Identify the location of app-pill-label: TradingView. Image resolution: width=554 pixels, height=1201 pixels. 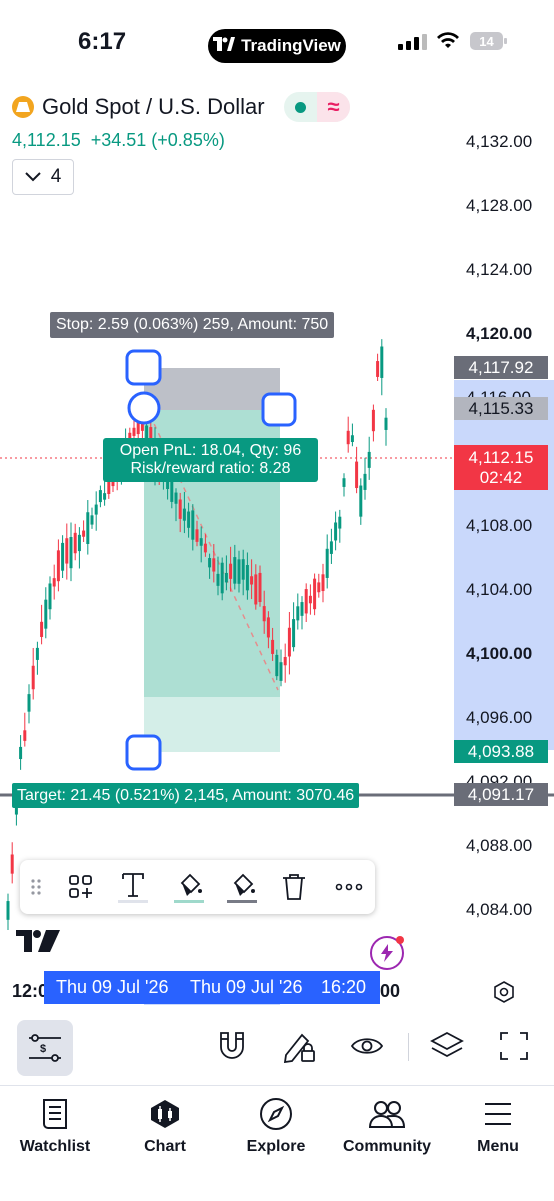
(291, 45).